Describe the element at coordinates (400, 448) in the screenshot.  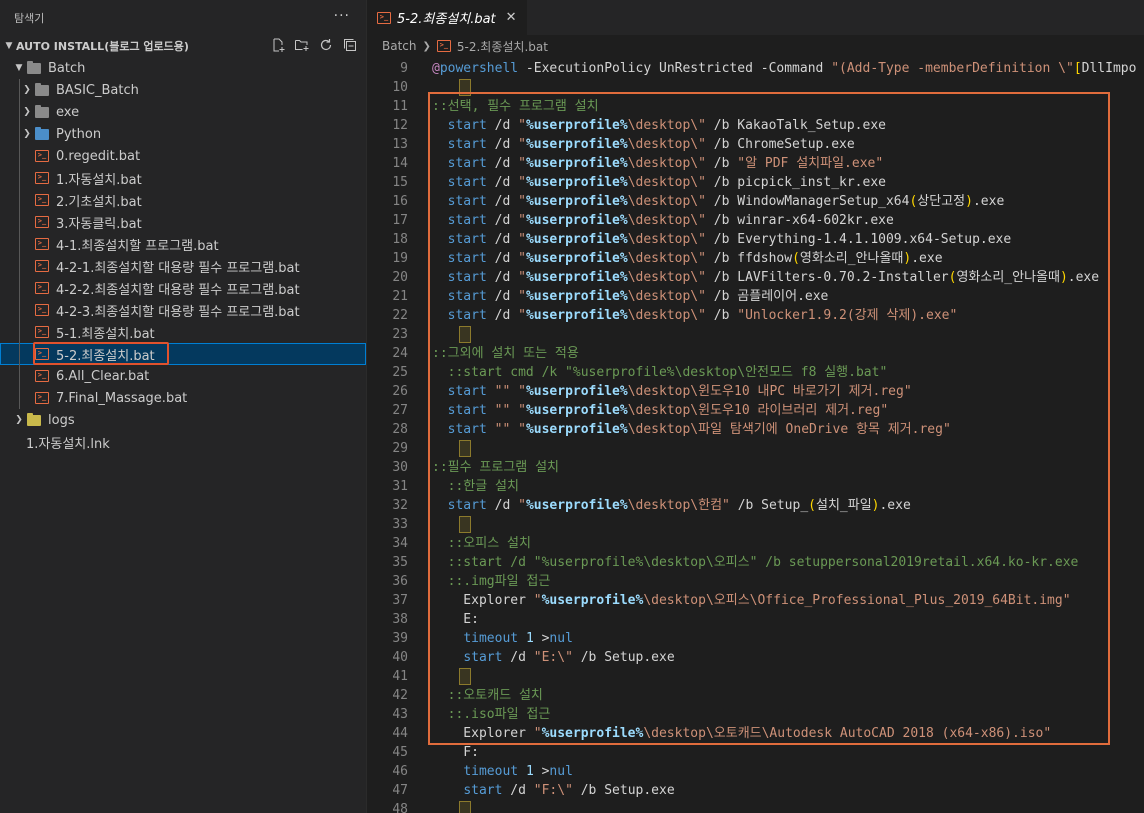
I see `line-number: 29` at that location.